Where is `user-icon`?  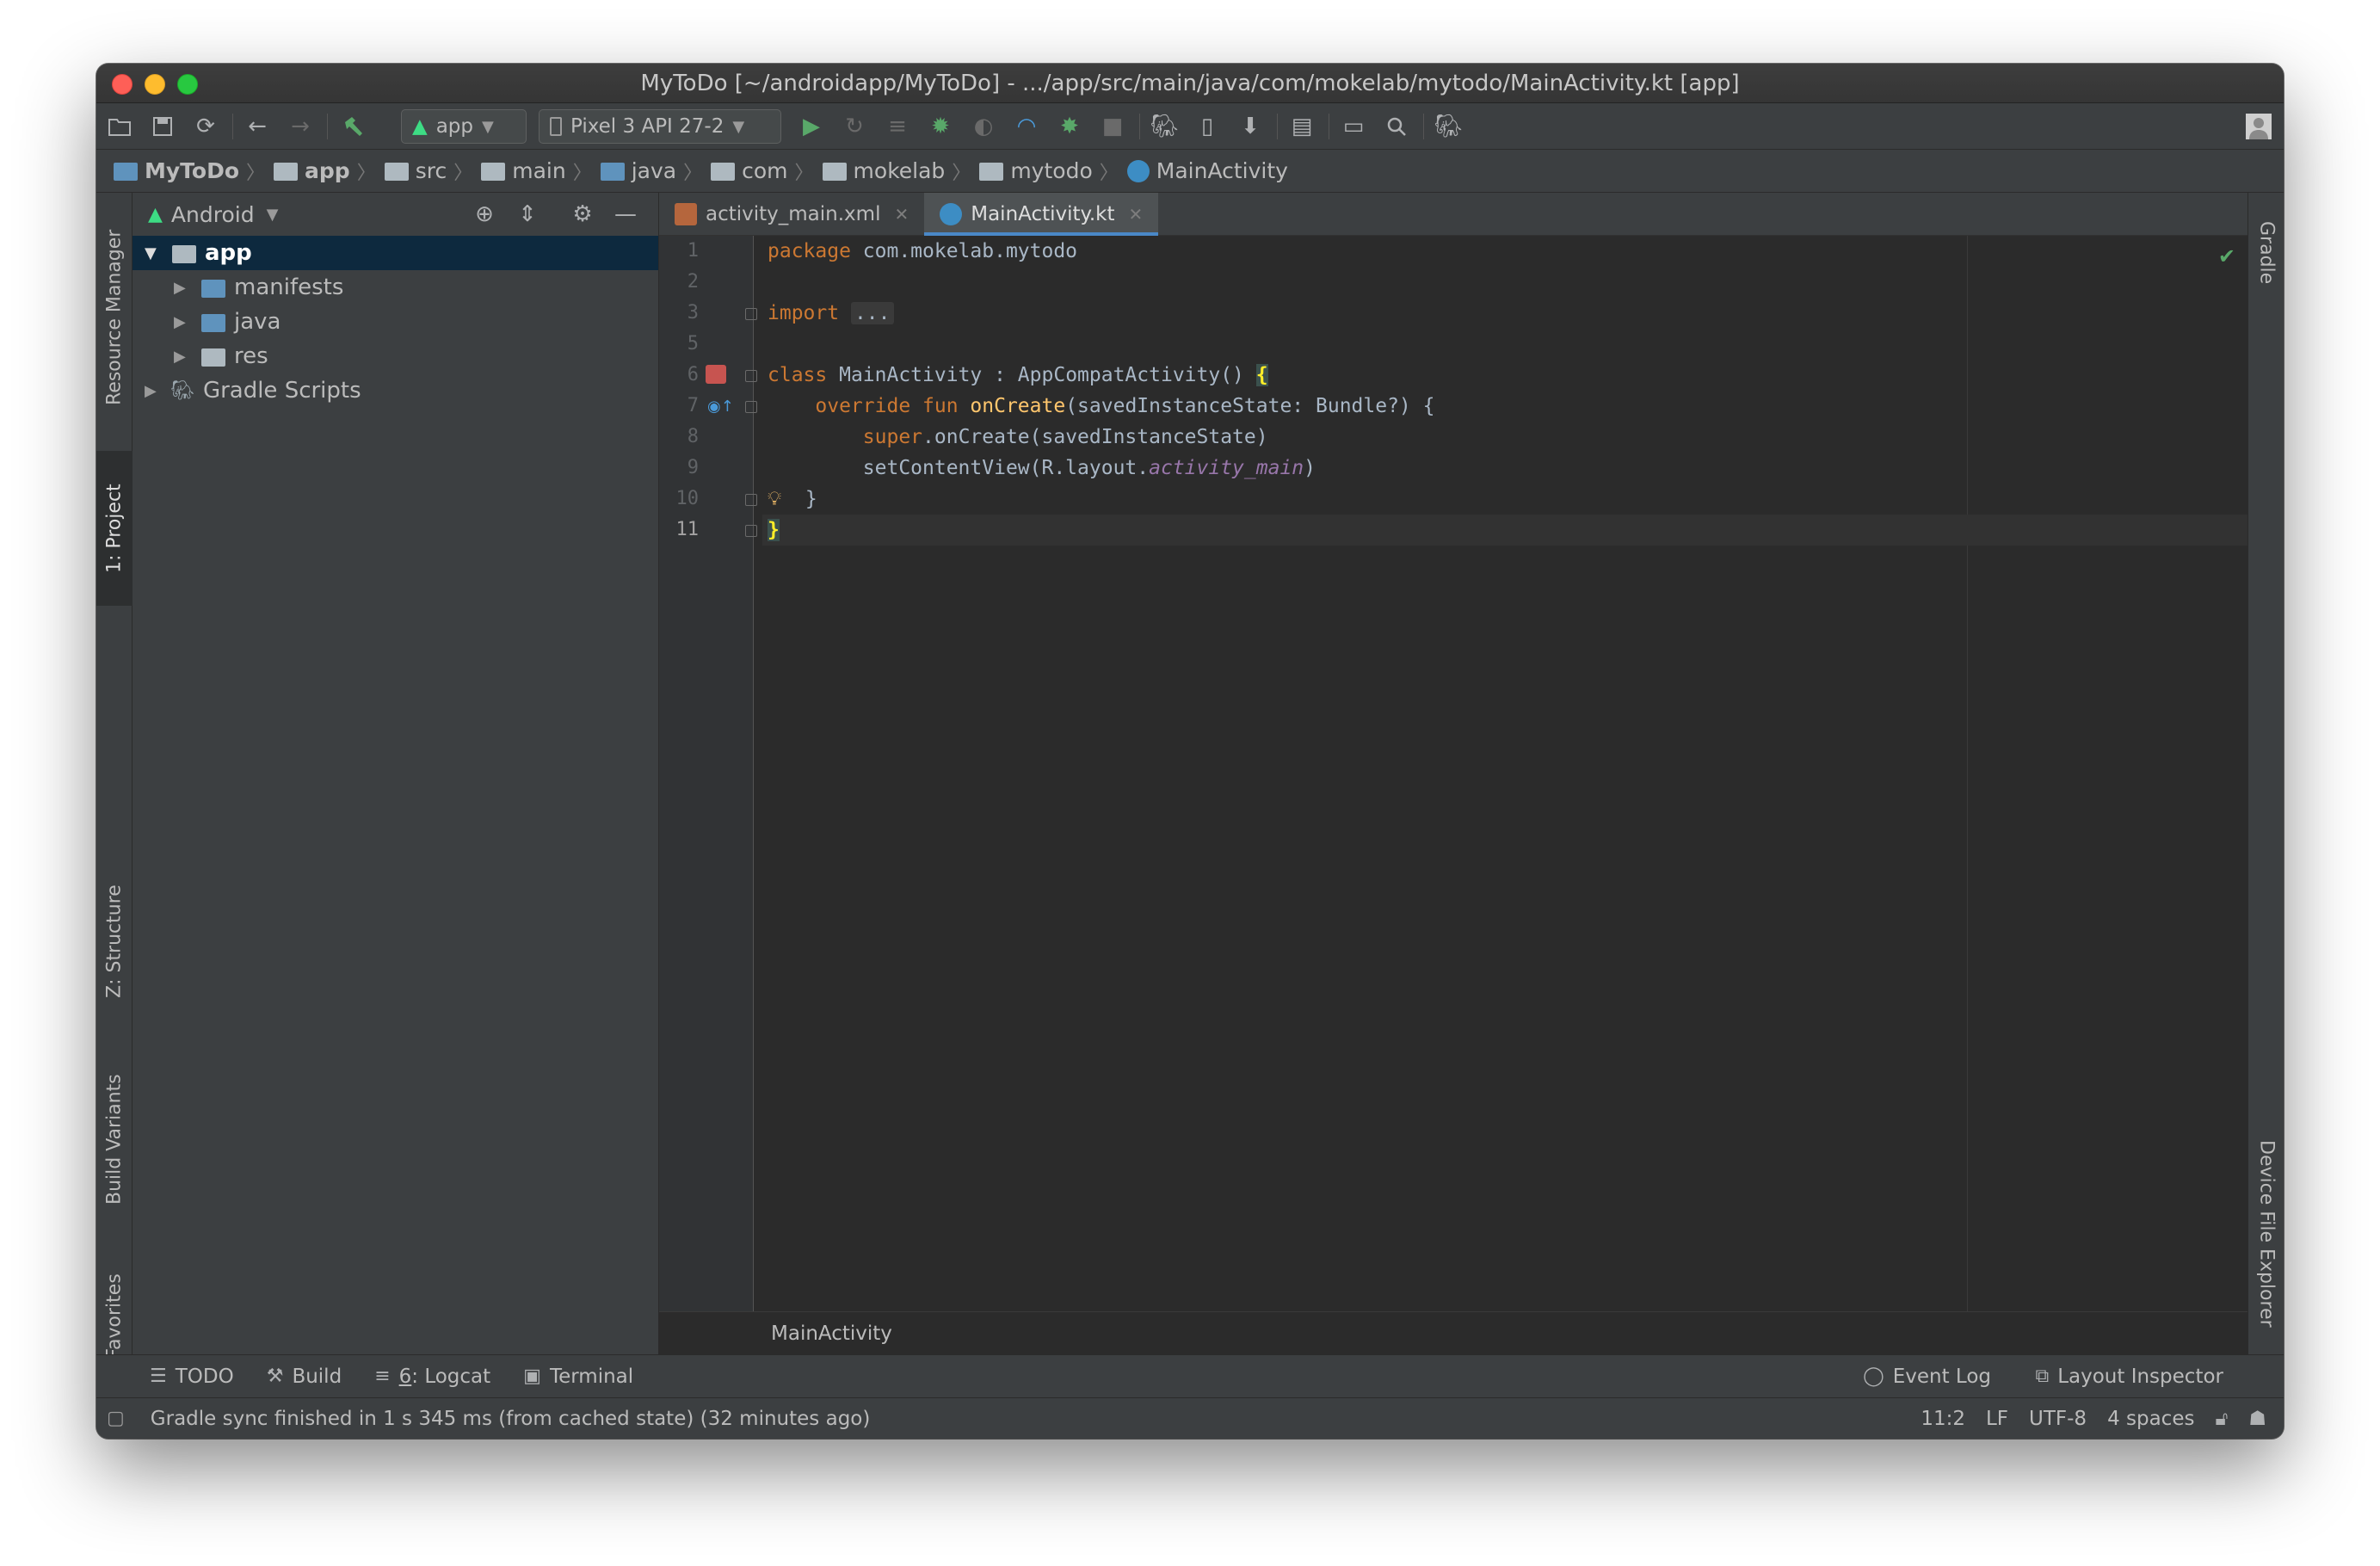 user-icon is located at coordinates (2258, 127).